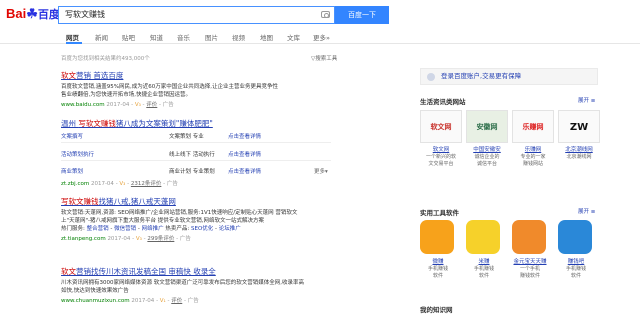 This screenshot has height=317, width=640. I want to click on search-button: 百度一下, so click(362, 15).